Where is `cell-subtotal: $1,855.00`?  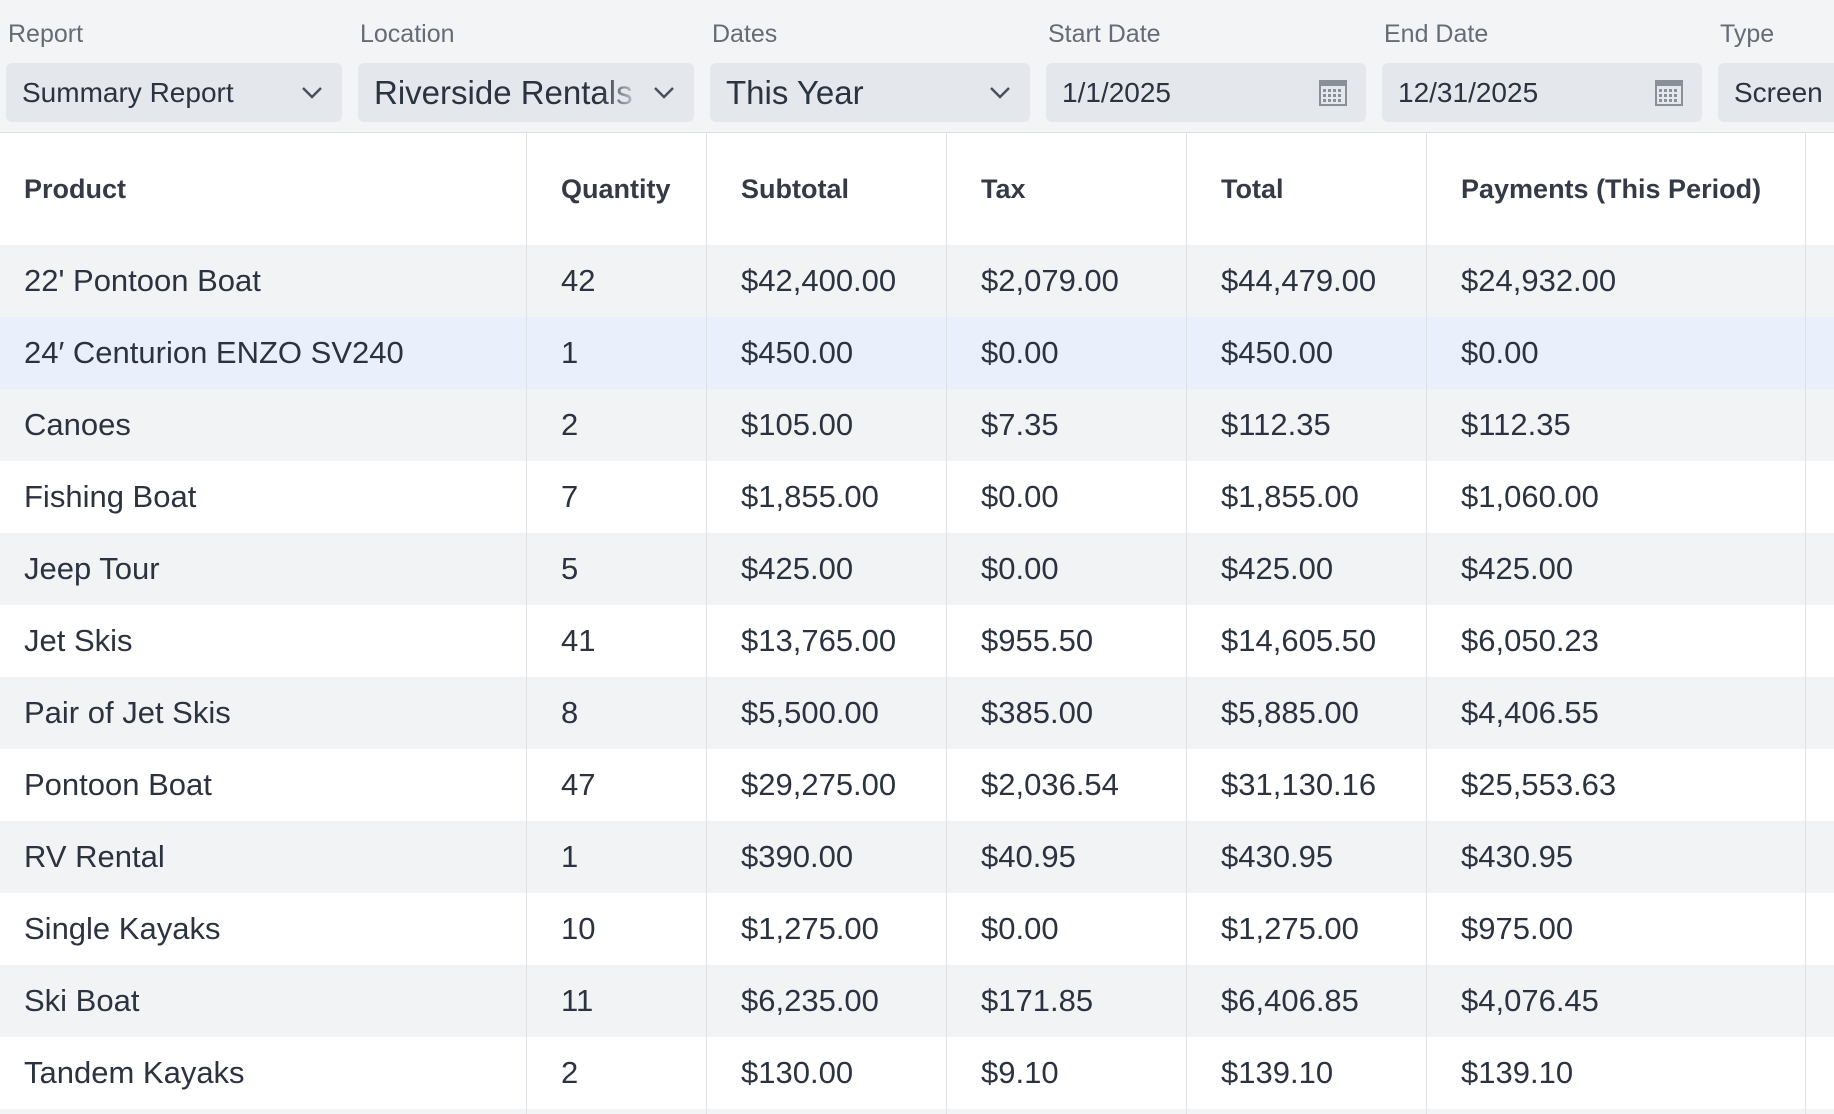
cell-subtotal: $1,855.00 is located at coordinates (810, 496).